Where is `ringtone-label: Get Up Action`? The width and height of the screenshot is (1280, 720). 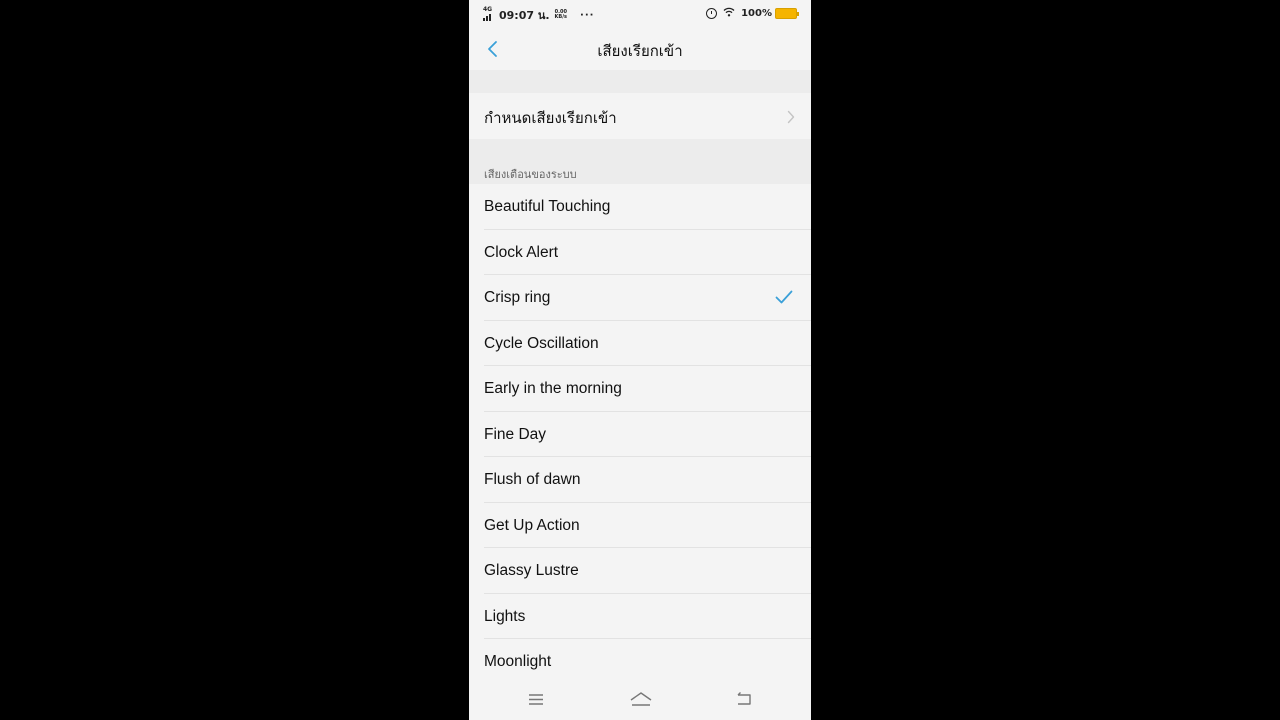
ringtone-label: Get Up Action is located at coordinates (532, 525).